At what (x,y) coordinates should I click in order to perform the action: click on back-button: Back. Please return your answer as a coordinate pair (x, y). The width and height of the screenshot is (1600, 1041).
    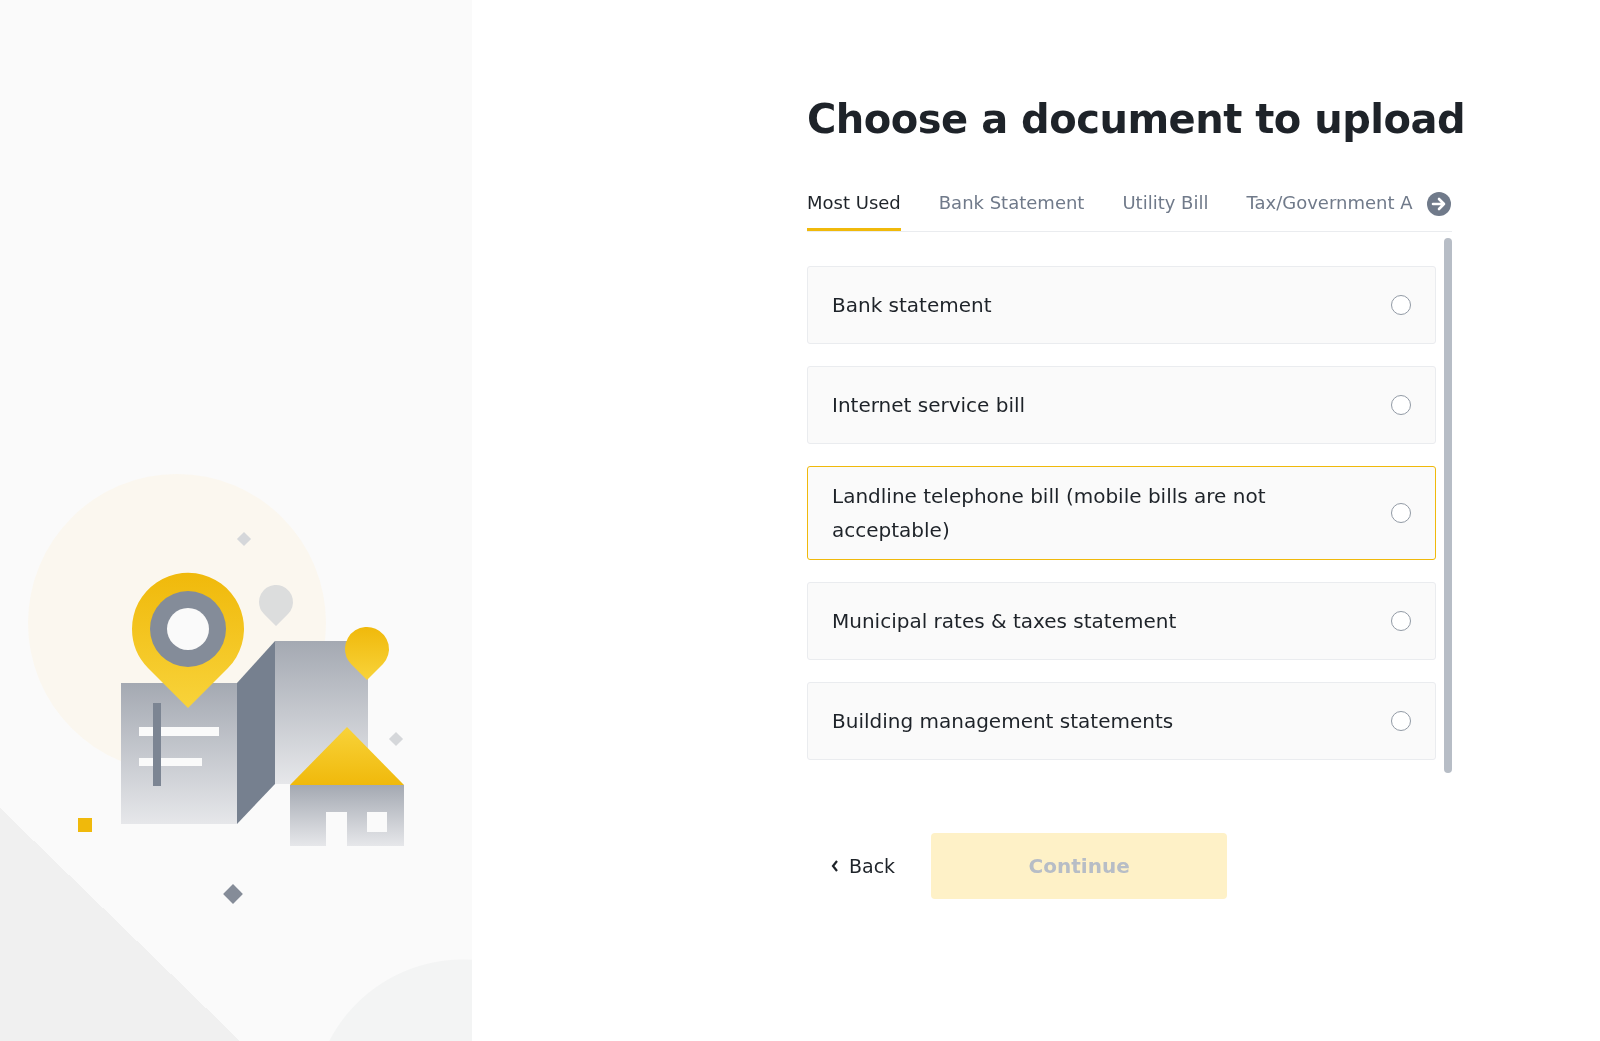
    Looking at the image, I should click on (863, 866).